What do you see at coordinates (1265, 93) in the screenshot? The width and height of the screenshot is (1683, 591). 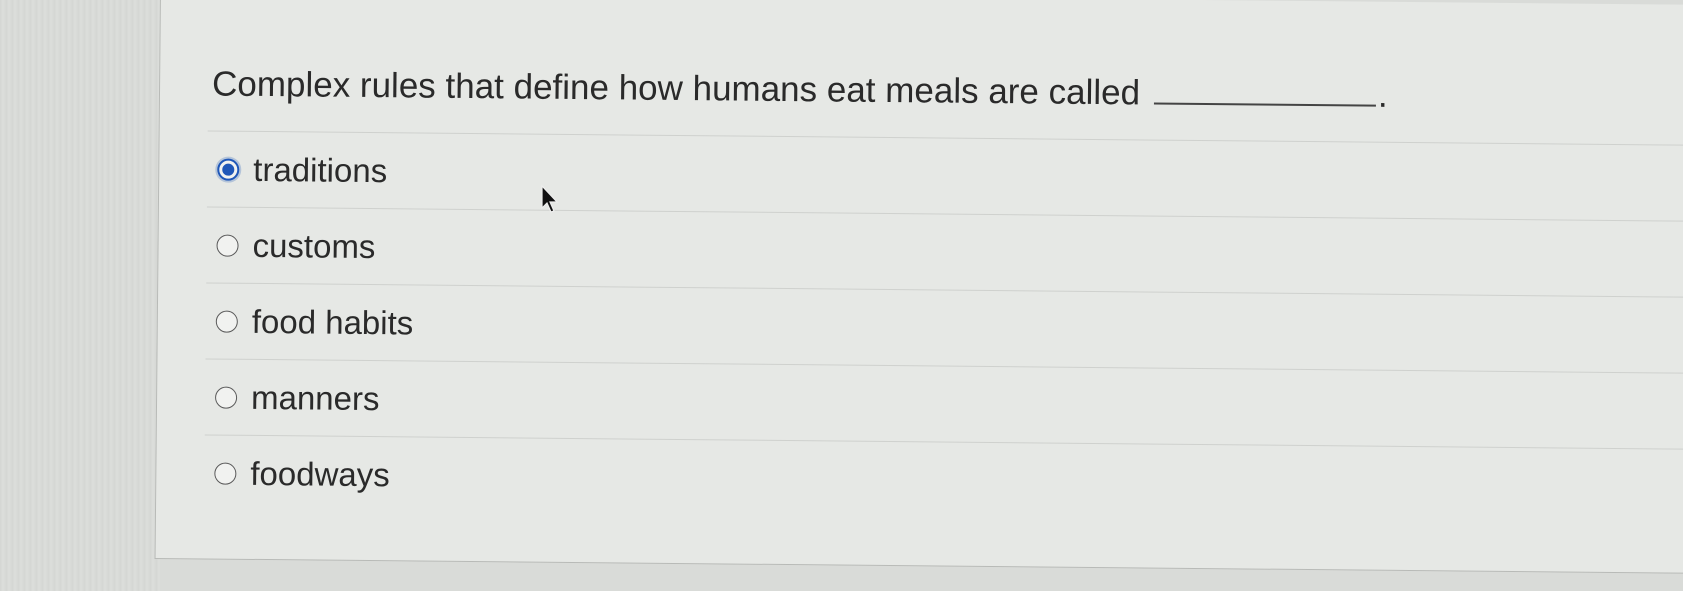 I see `answer-blank` at bounding box center [1265, 93].